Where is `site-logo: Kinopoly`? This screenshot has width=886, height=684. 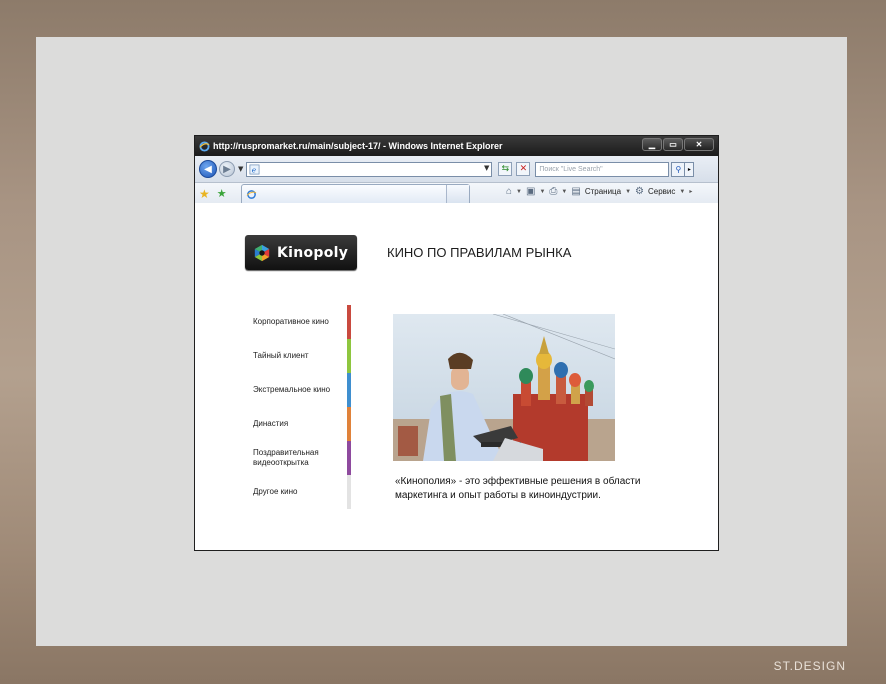
site-logo: Kinopoly is located at coordinates (301, 252).